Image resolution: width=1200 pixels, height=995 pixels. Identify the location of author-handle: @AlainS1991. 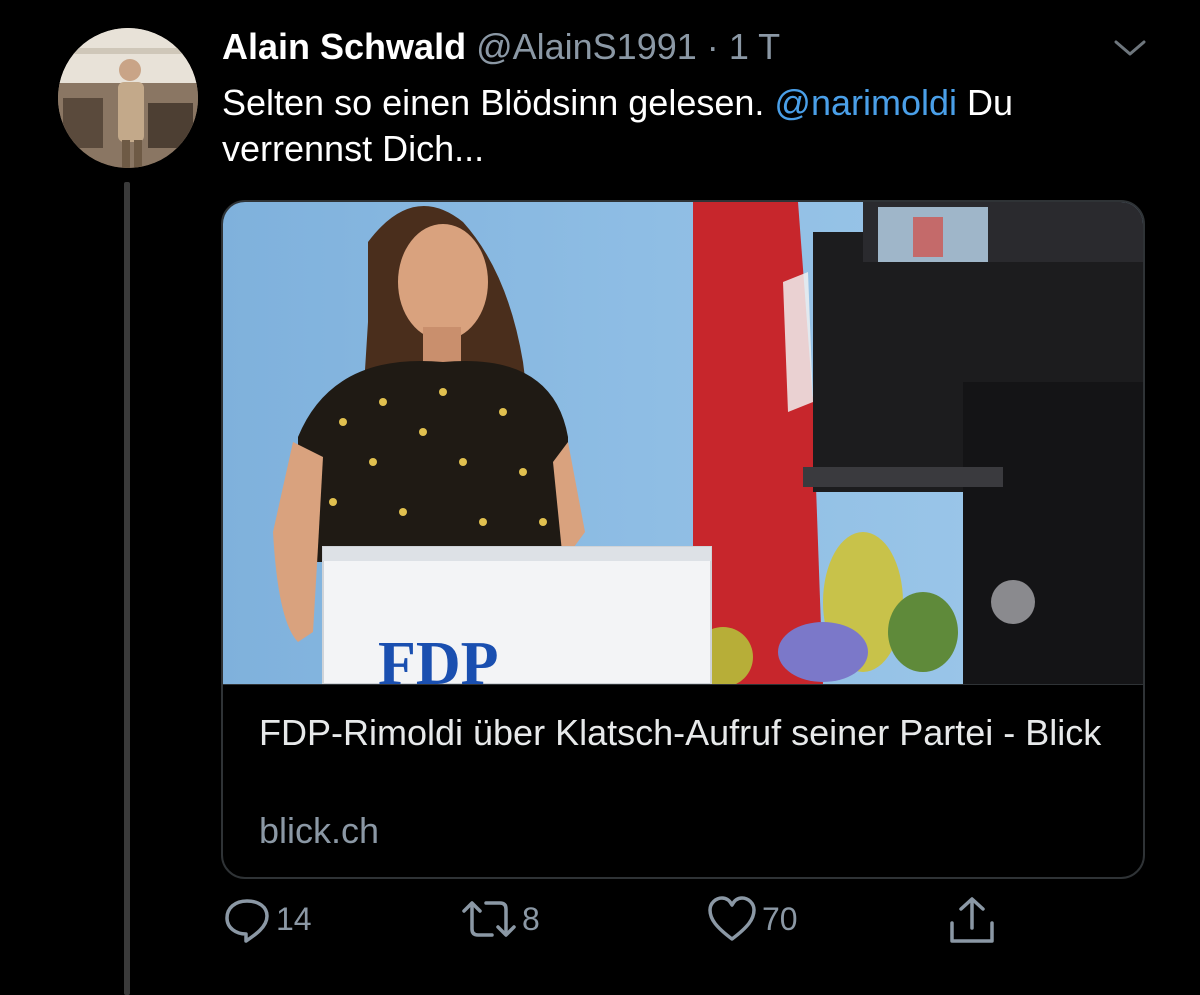
(586, 46).